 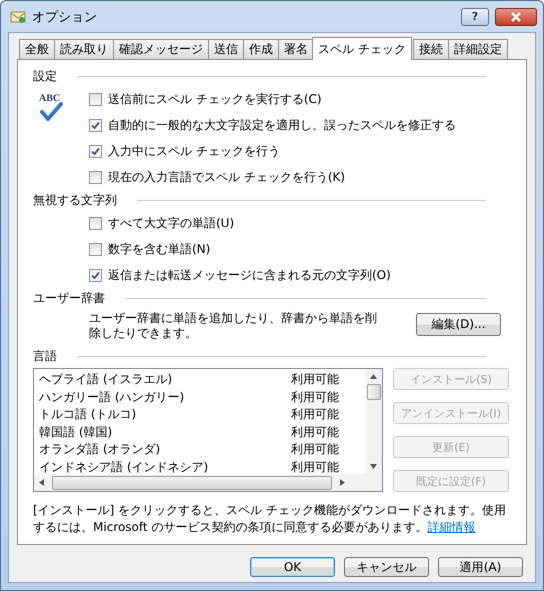 I want to click on tab: 確認メッセージ, so click(x=161, y=49).